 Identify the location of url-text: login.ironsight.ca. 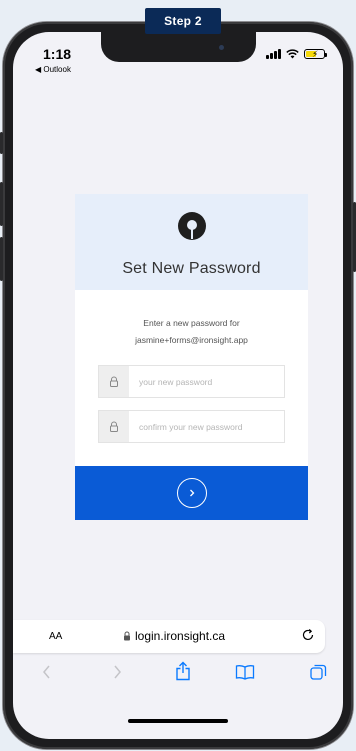
(180, 636).